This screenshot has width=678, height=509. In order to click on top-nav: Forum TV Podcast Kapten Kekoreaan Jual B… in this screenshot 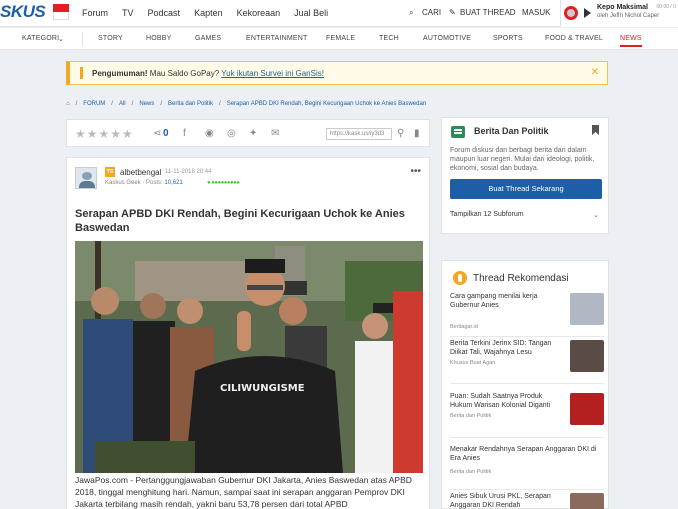, I will do `click(205, 13)`.